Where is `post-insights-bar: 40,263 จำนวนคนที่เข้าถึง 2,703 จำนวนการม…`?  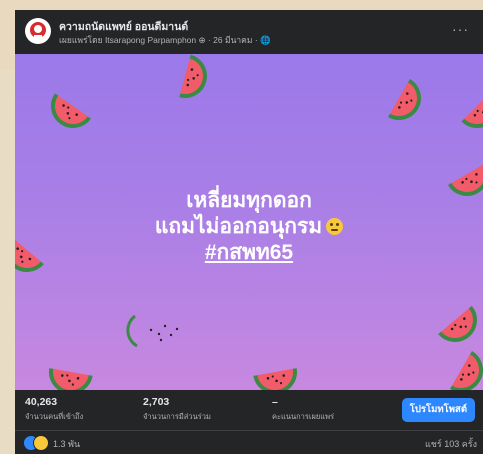
post-insights-bar: 40,263 จำนวนคนที่เข้าถึง 2,703 จำนวนการม… is located at coordinates (249, 410).